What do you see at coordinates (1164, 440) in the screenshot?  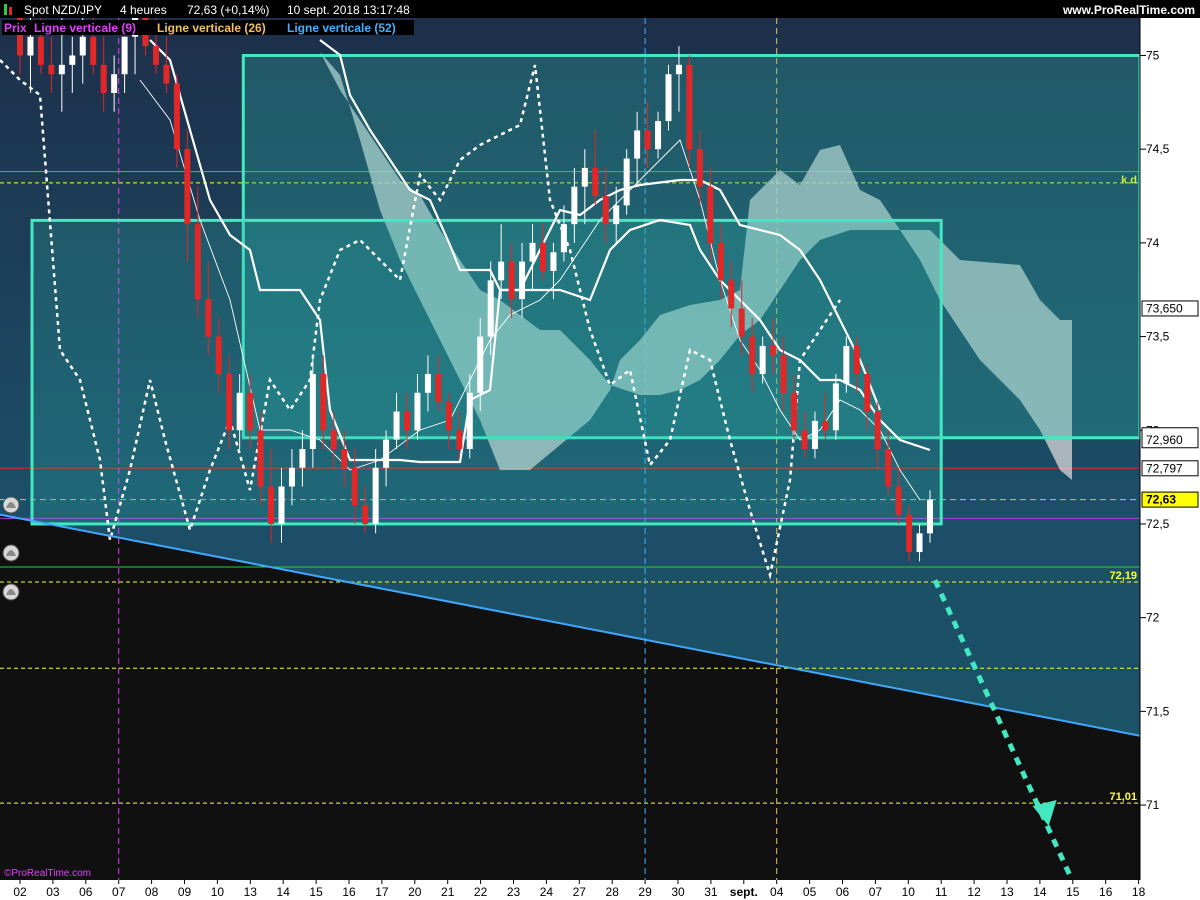 I see `price-tag-label: 72,960` at bounding box center [1164, 440].